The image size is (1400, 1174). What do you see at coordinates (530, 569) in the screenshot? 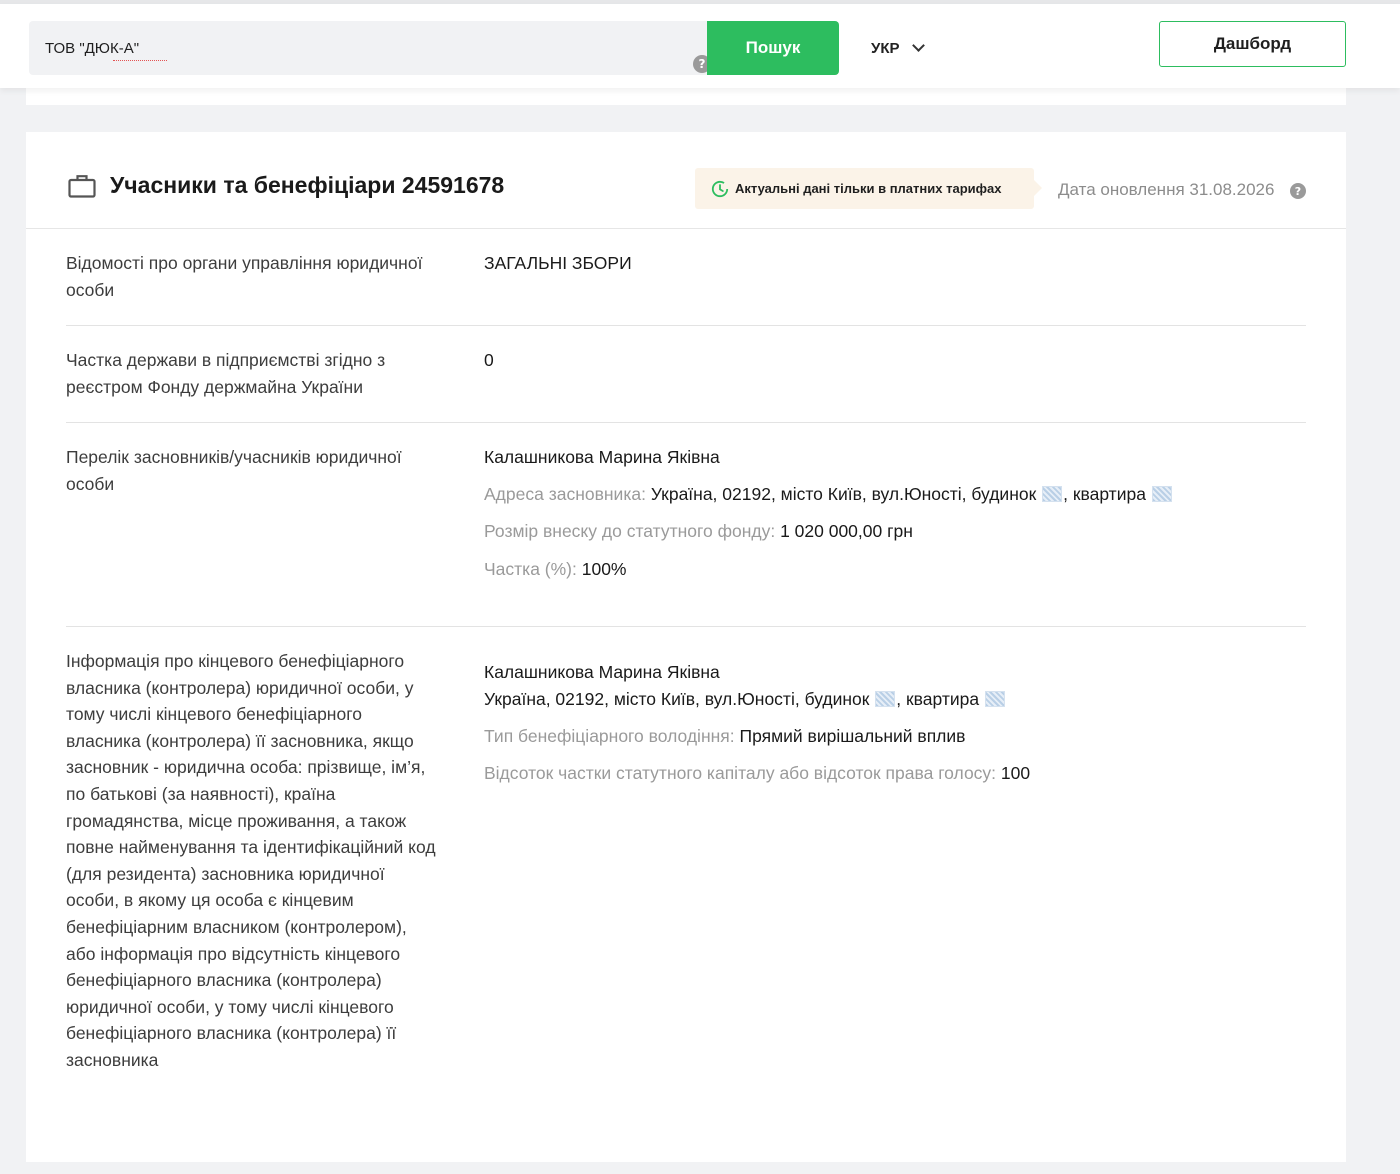
I see `share-label: Частка (%):` at bounding box center [530, 569].